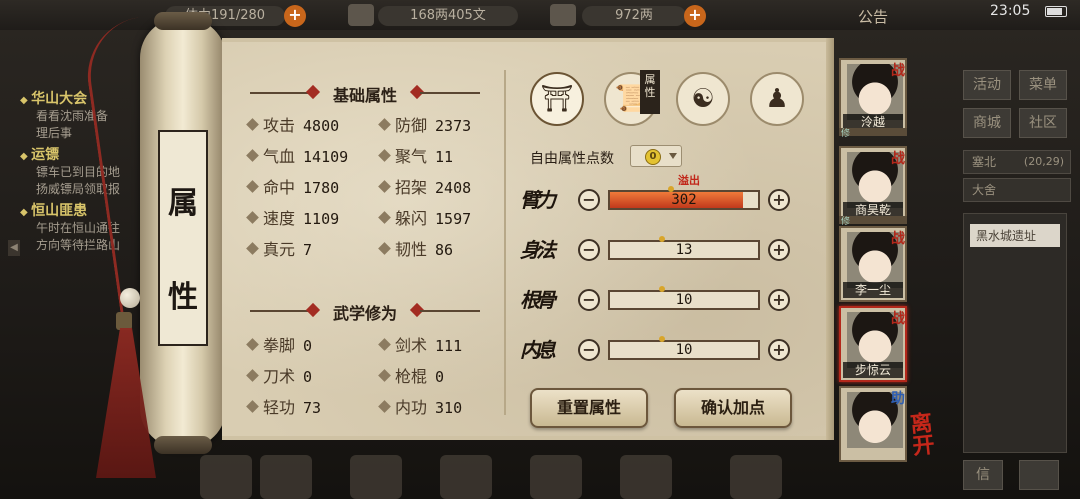  Describe the element at coordinates (589, 408) in the screenshot. I see `reset-attributes-button: 重置属性` at that location.